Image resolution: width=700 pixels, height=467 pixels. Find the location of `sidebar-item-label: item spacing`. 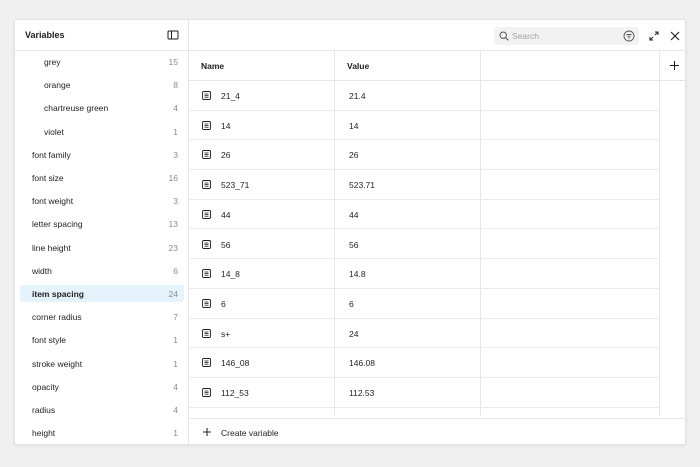

sidebar-item-label: item spacing is located at coordinates (58, 294).